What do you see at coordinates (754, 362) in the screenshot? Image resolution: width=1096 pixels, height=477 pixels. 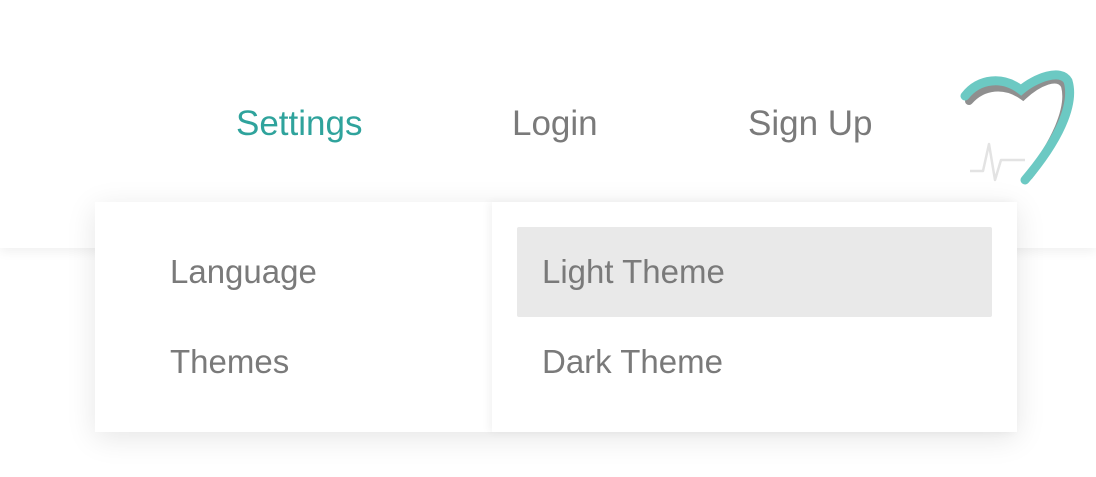 I see `dark-theme-option: Dark Theme` at bounding box center [754, 362].